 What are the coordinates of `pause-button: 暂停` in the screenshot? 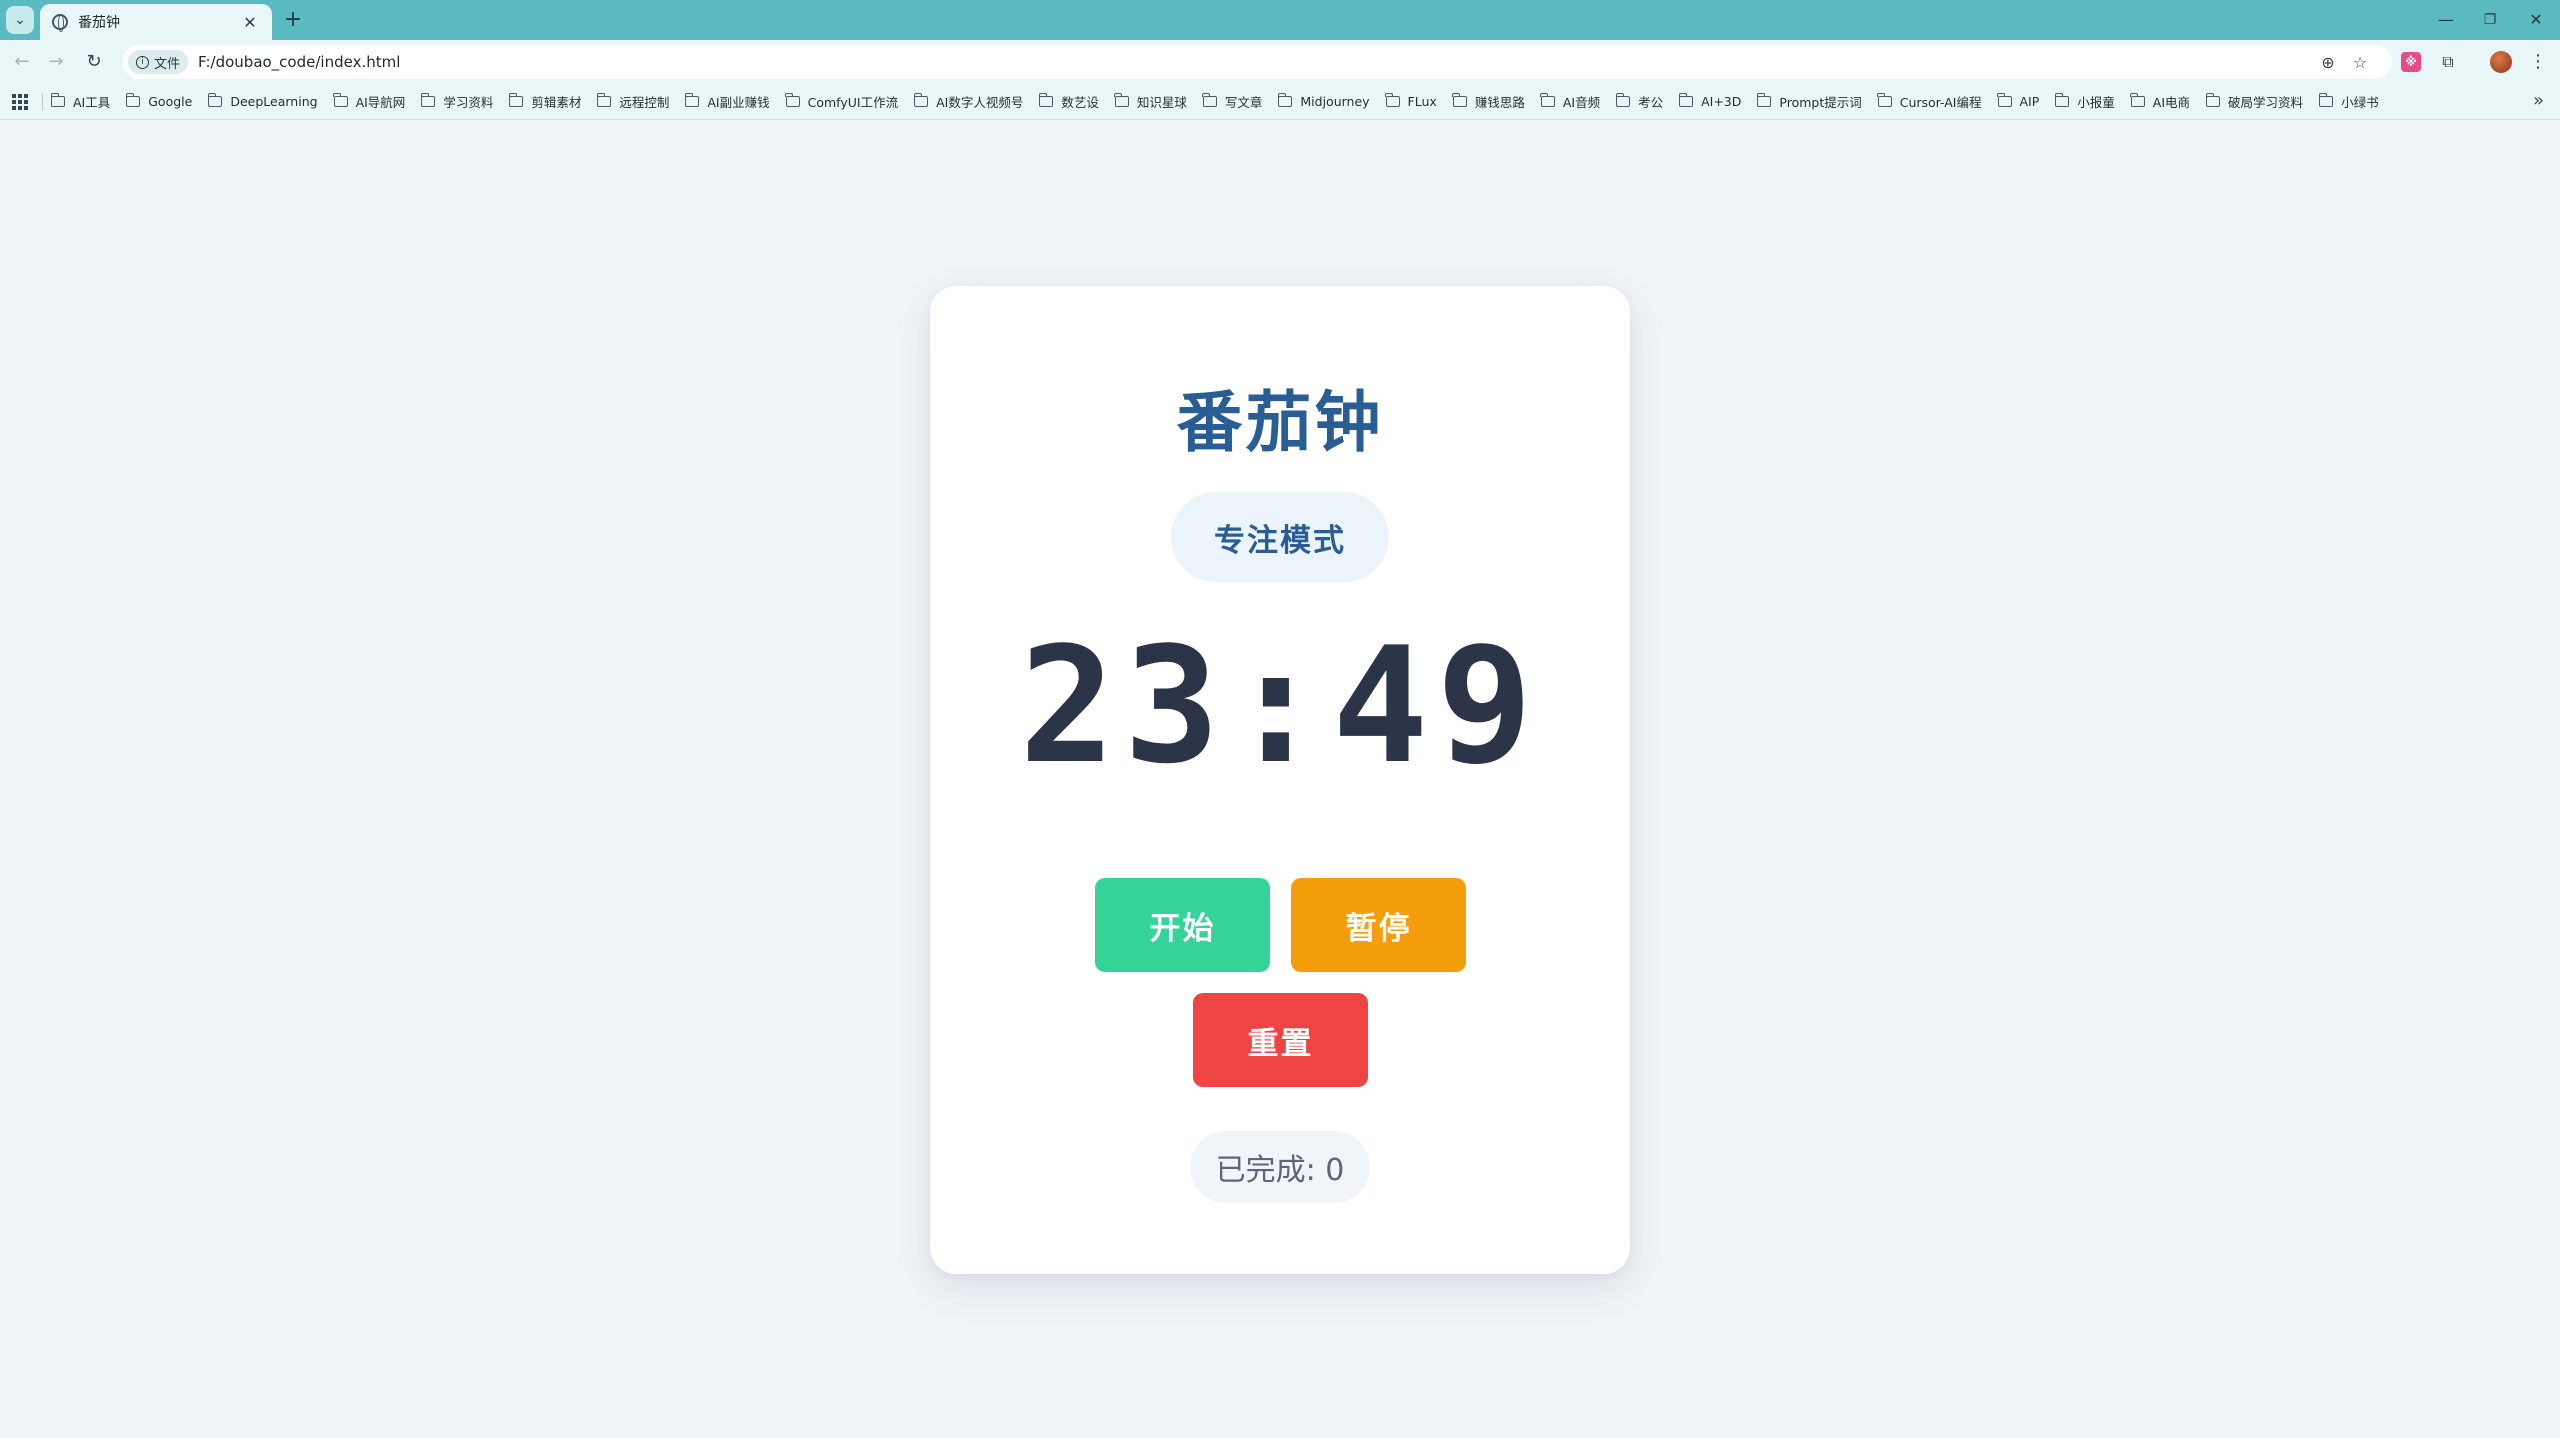 It's located at (1378, 925).